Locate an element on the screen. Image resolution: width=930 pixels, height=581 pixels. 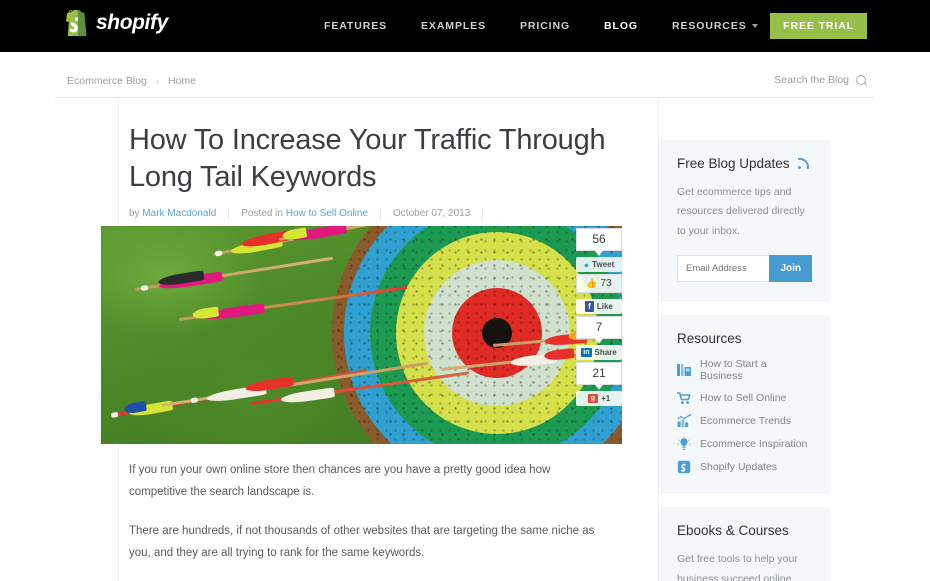
googleplus-label: +1 is located at coordinates (606, 398).